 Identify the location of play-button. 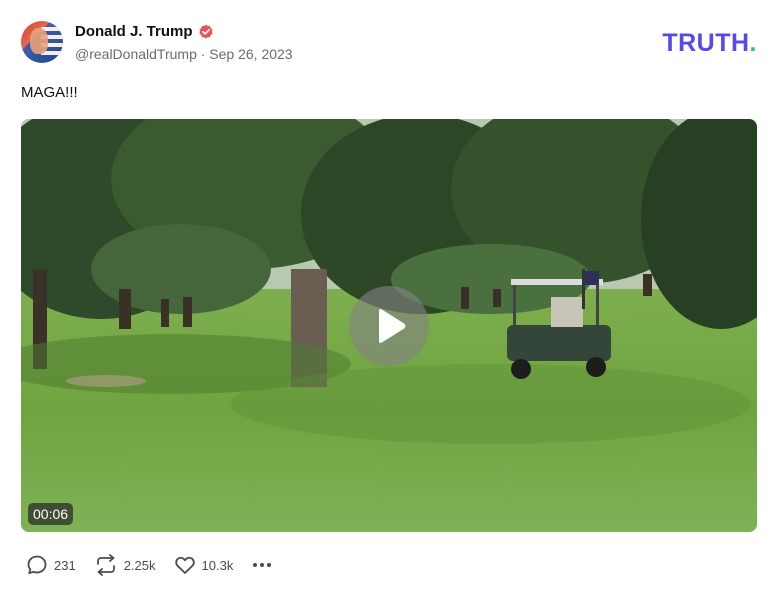
(389, 326).